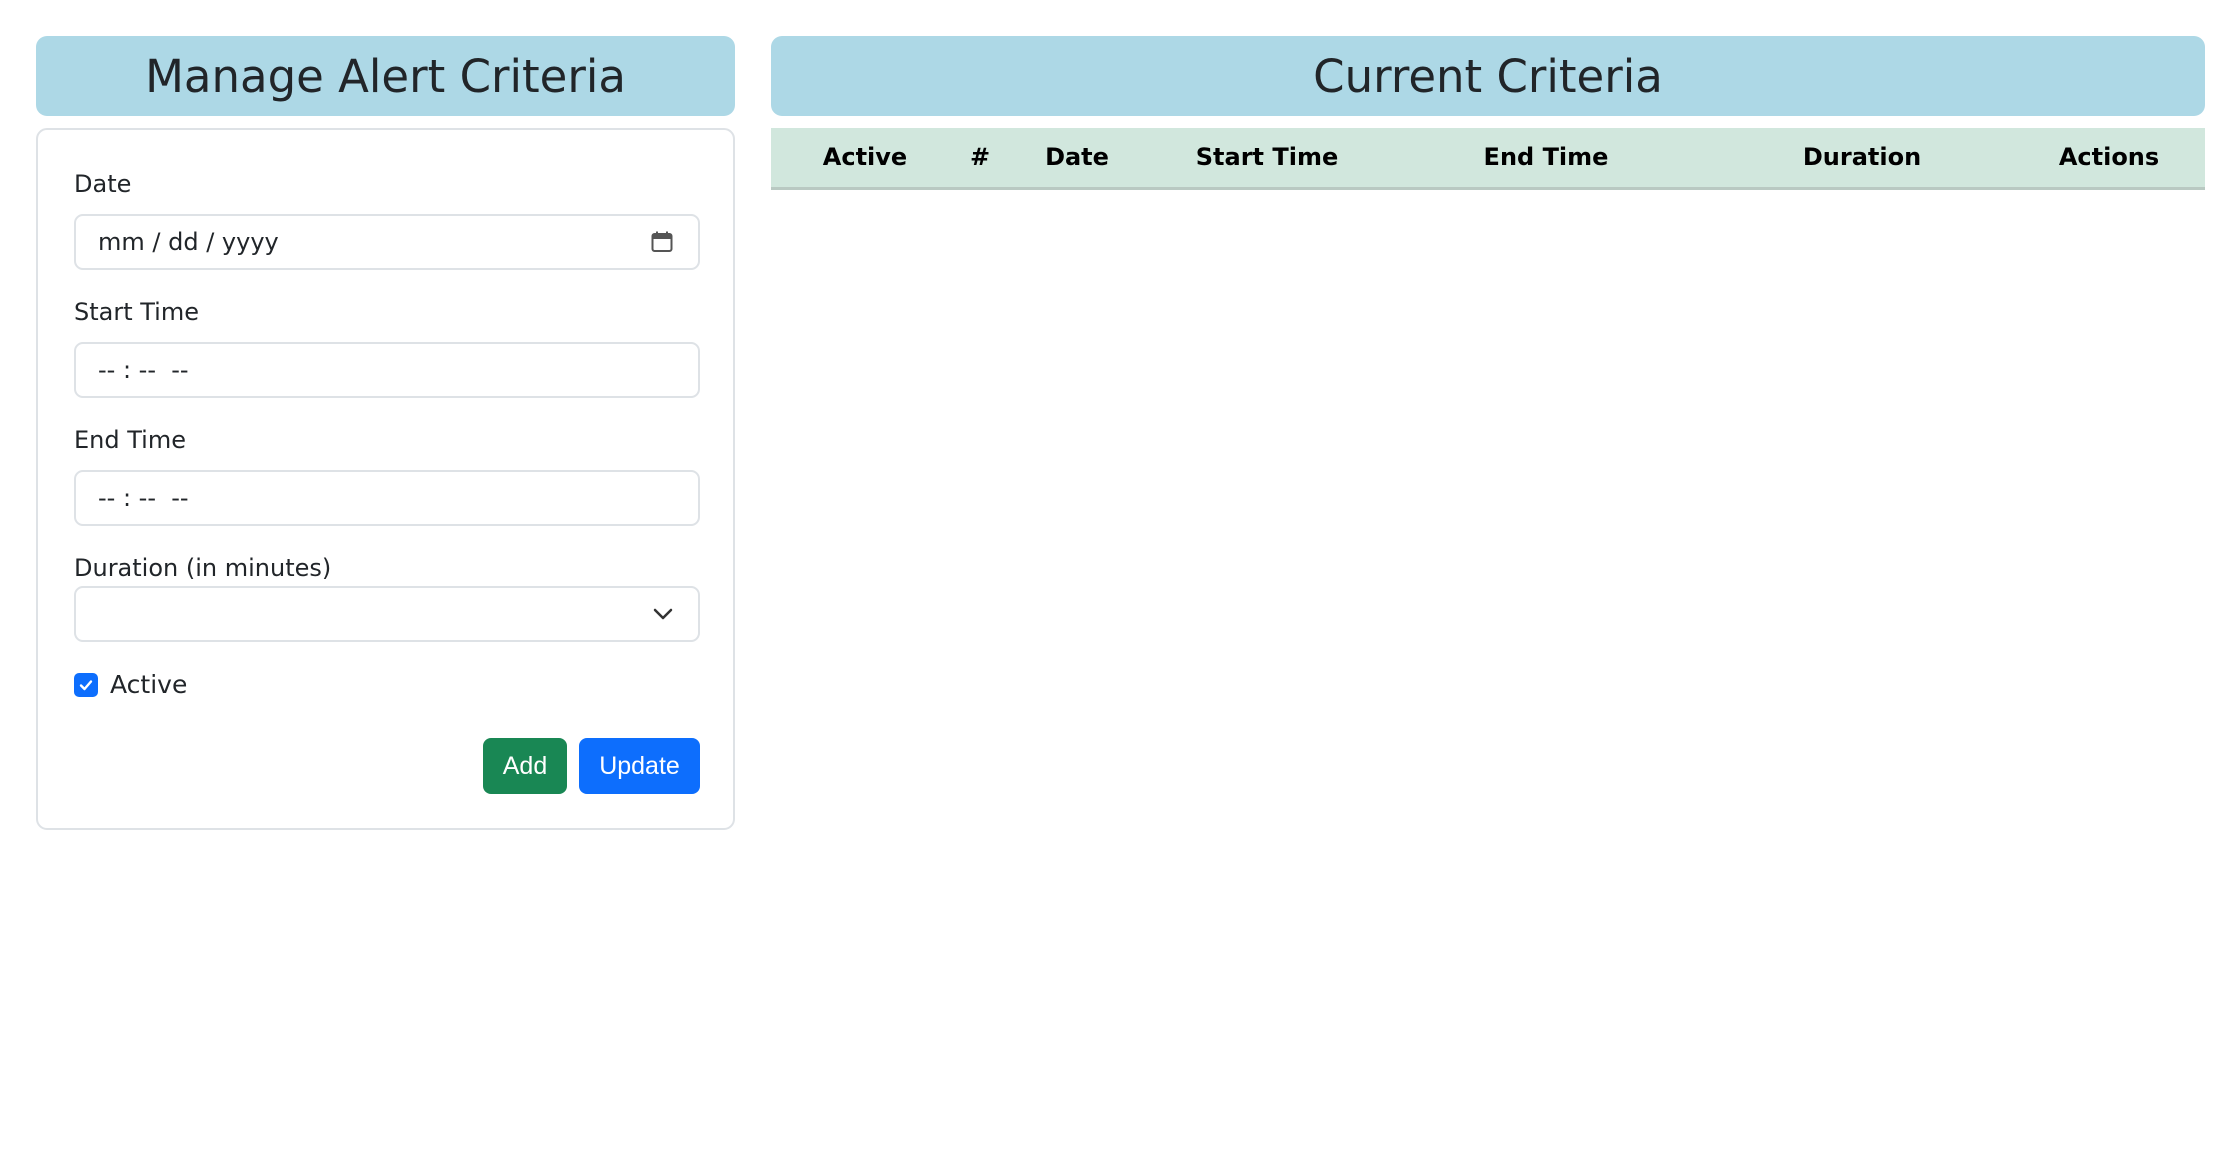 This screenshot has height=1171, width=2239. Describe the element at coordinates (663, 614) in the screenshot. I see `chevron-down-icon` at that location.